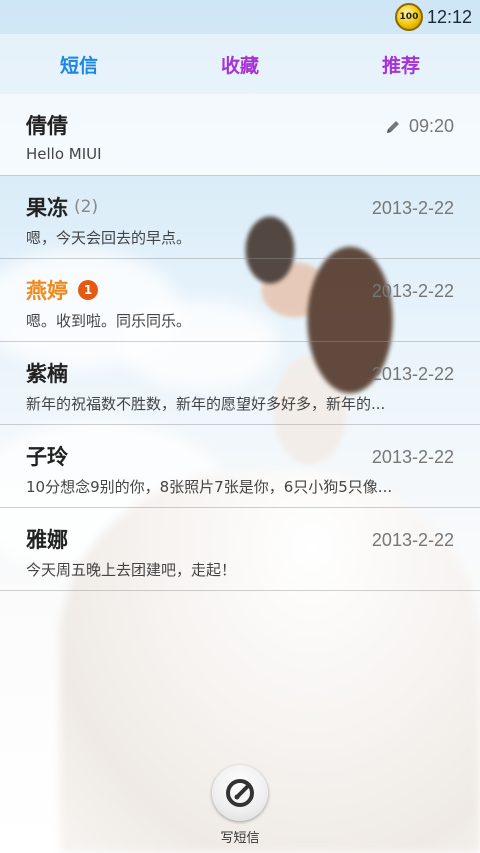  I want to click on message-preview: 嗯。收到啦。同乐同乐。, so click(109, 321).